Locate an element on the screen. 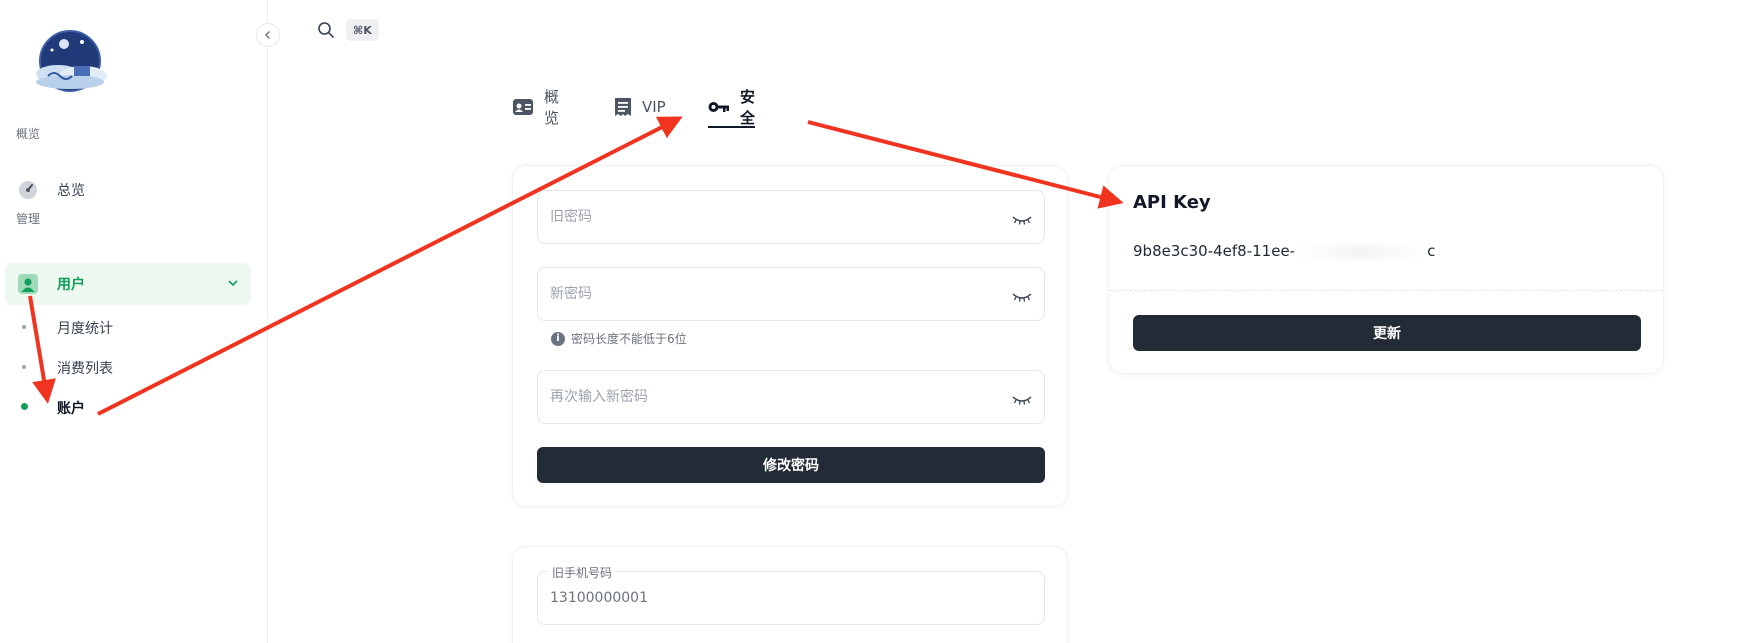  gauge-icon is located at coordinates (28, 190).